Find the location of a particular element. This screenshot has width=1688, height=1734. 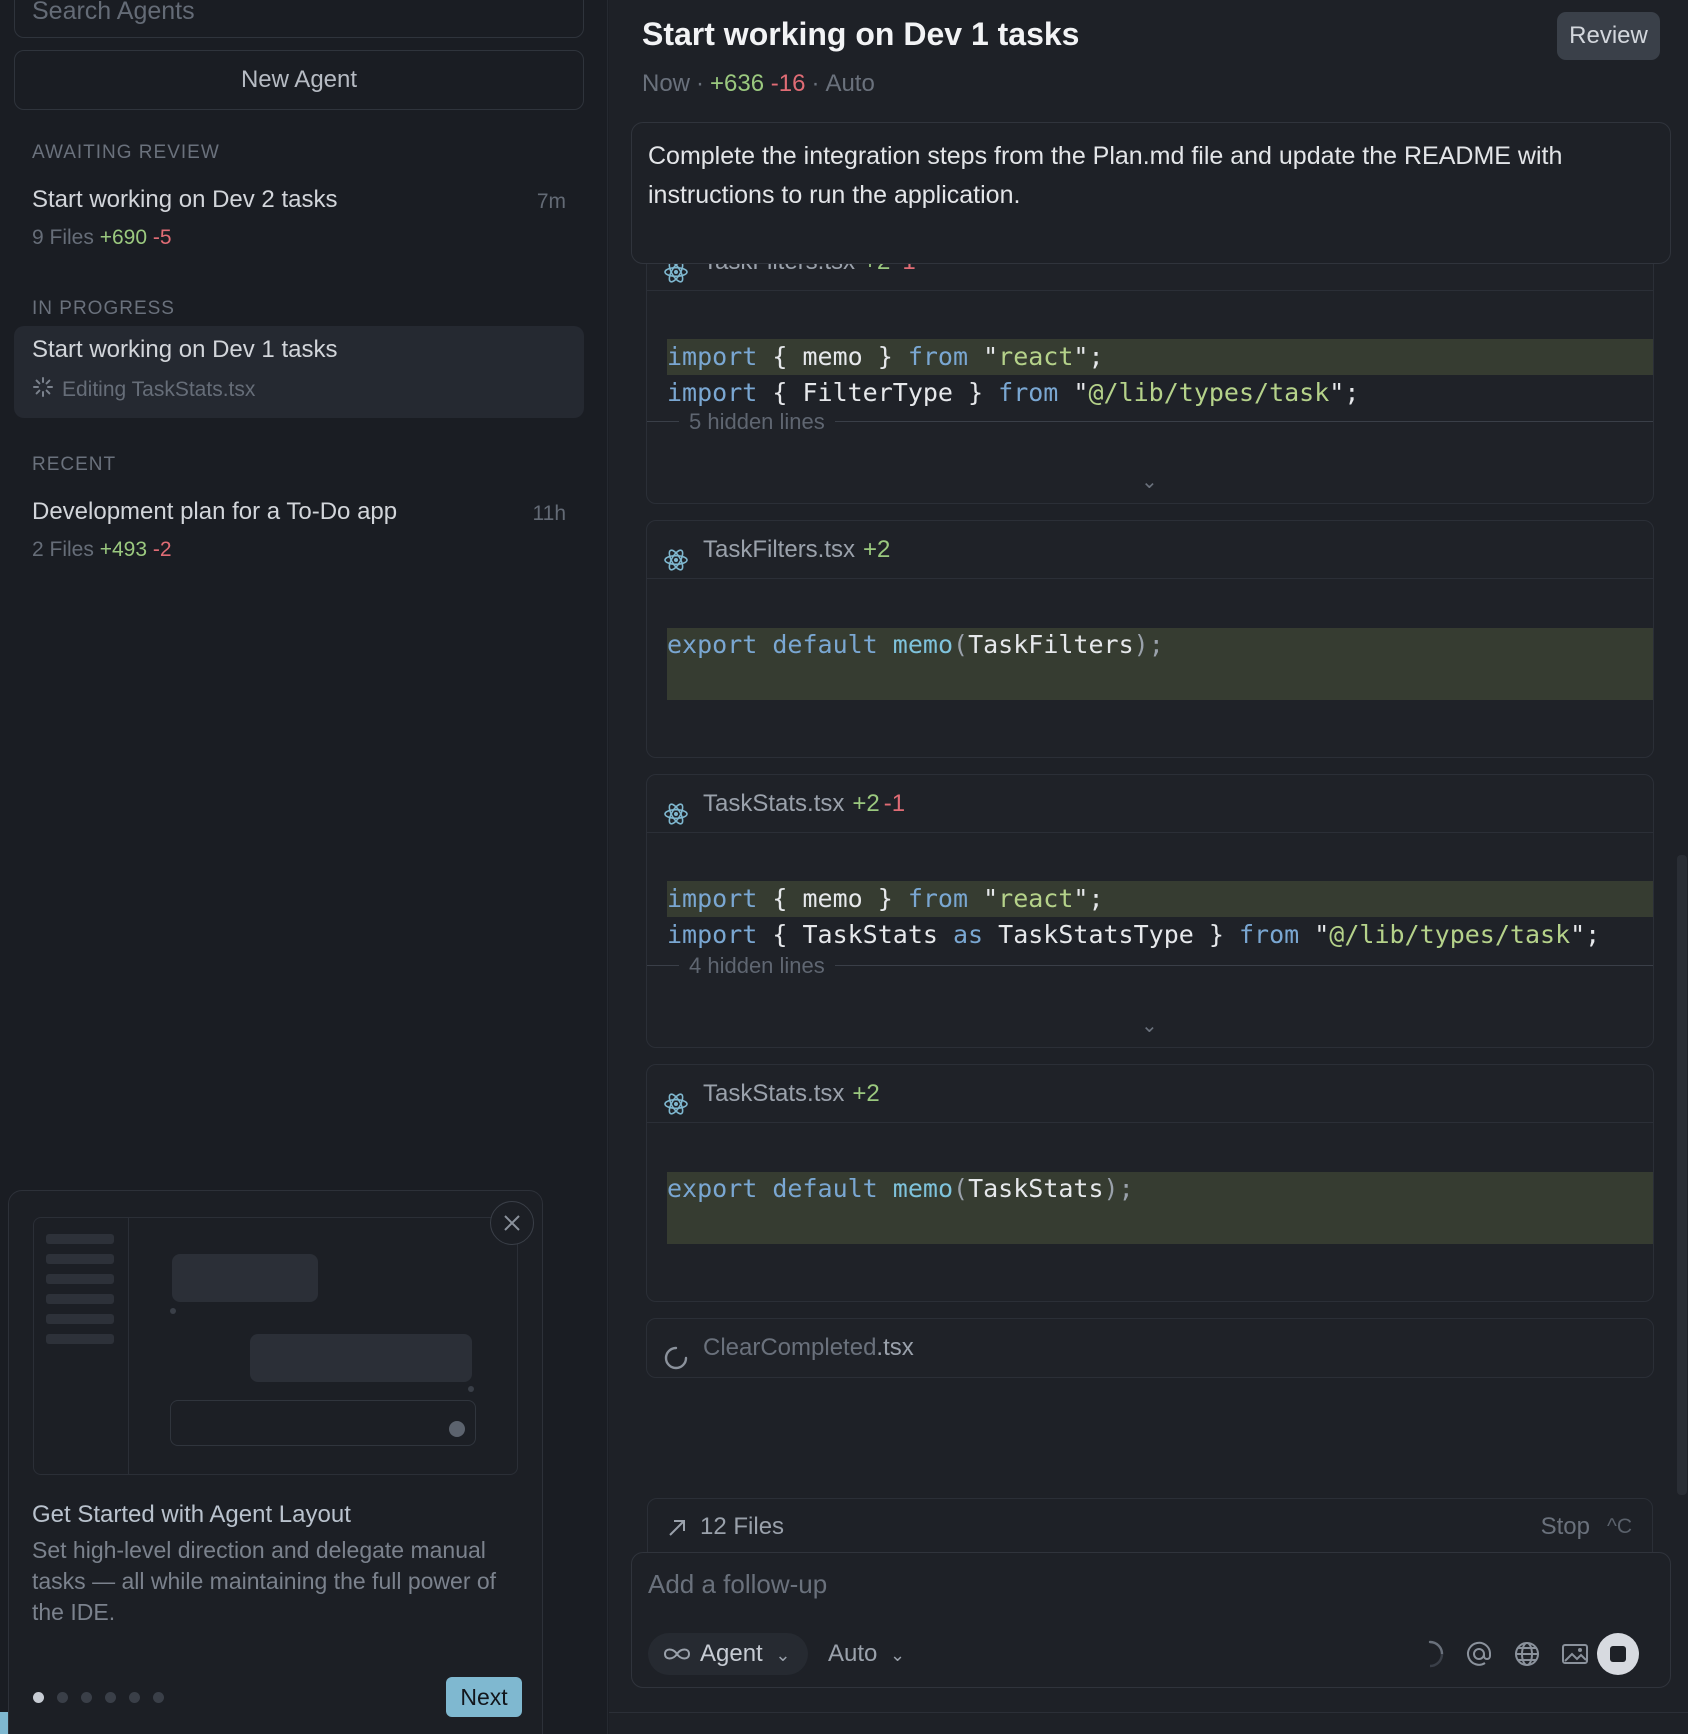

diff-file-ext: .tsx is located at coordinates (895, 1347).